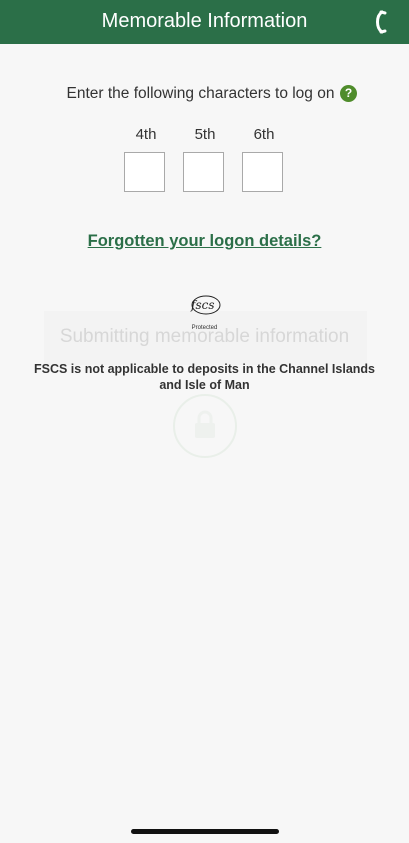  I want to click on character-field-4th: 4th, so click(146, 159).